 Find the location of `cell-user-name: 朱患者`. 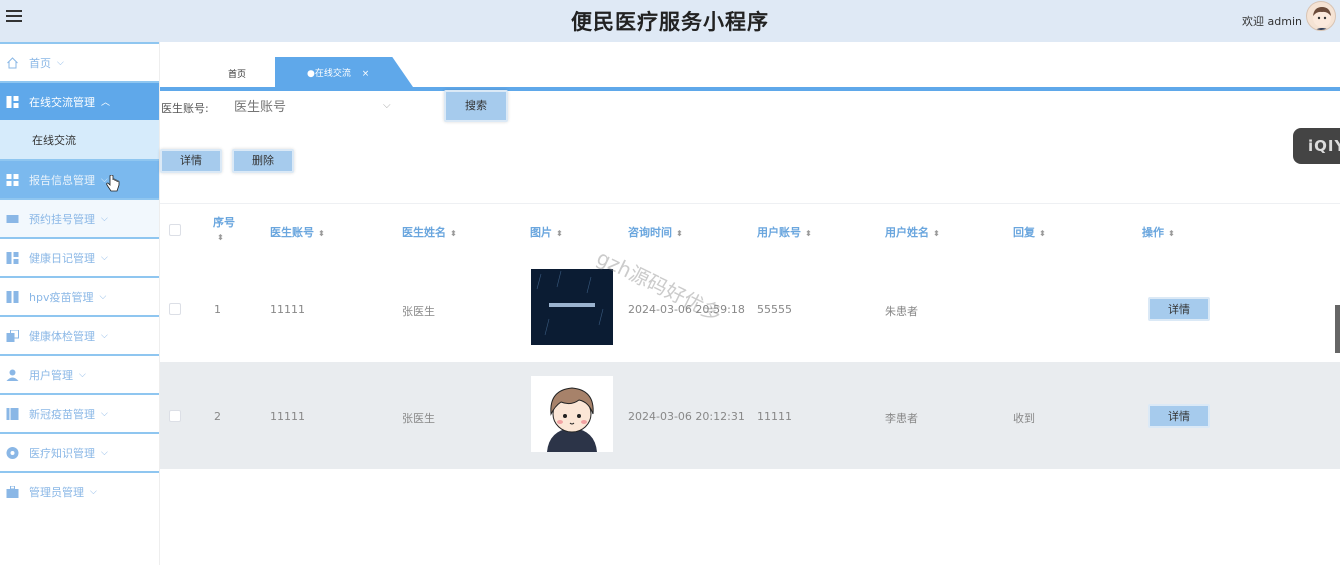

cell-user-name: 朱患者 is located at coordinates (901, 311).